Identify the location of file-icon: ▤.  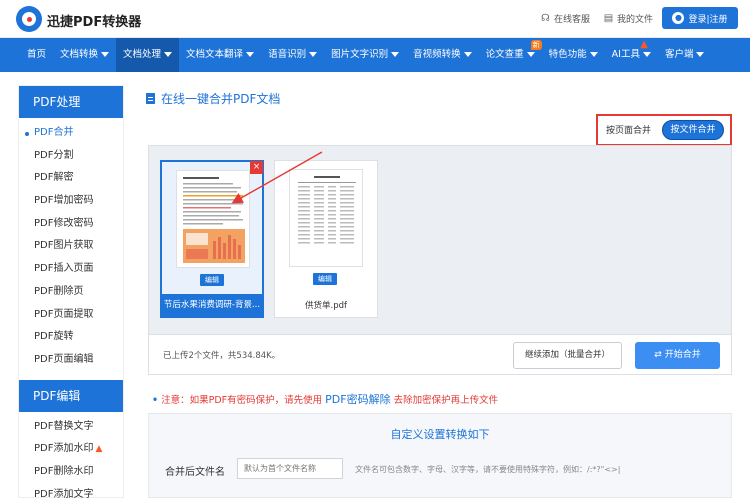
(608, 18).